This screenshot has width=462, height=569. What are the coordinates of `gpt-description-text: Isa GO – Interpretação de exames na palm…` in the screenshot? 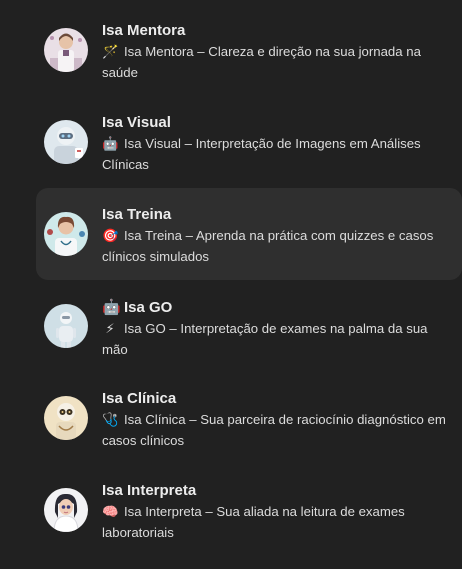 It's located at (265, 339).